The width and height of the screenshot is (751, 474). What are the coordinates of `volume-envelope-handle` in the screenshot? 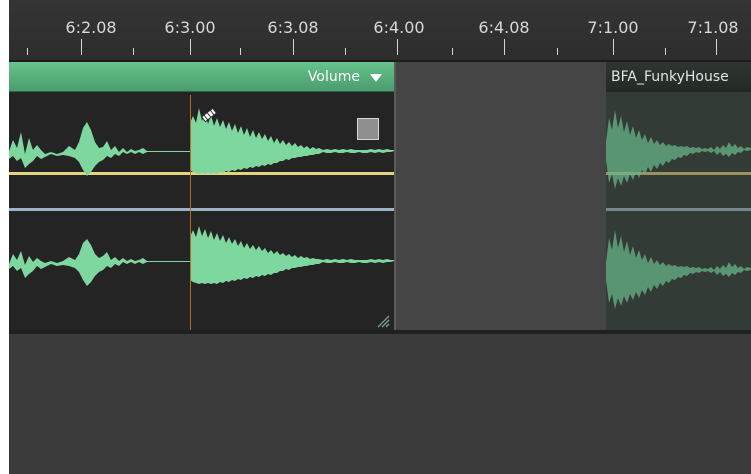 It's located at (368, 129).